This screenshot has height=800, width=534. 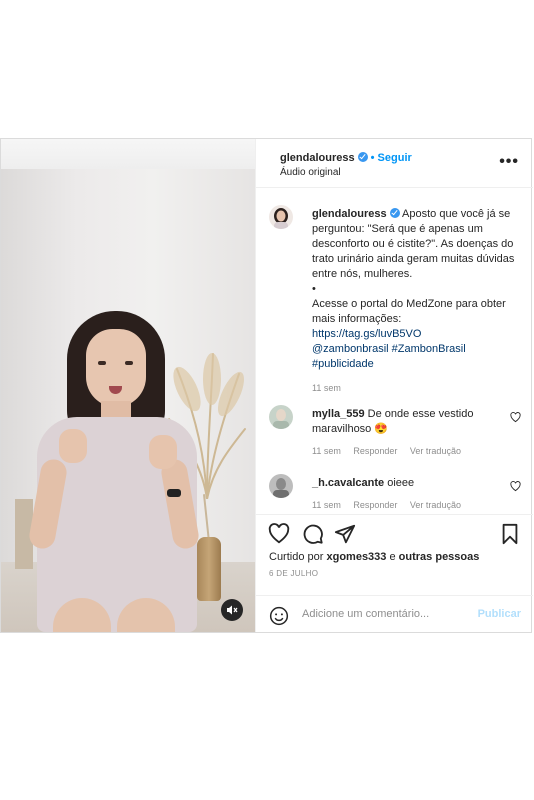 I want to click on vase, so click(x=209, y=569).